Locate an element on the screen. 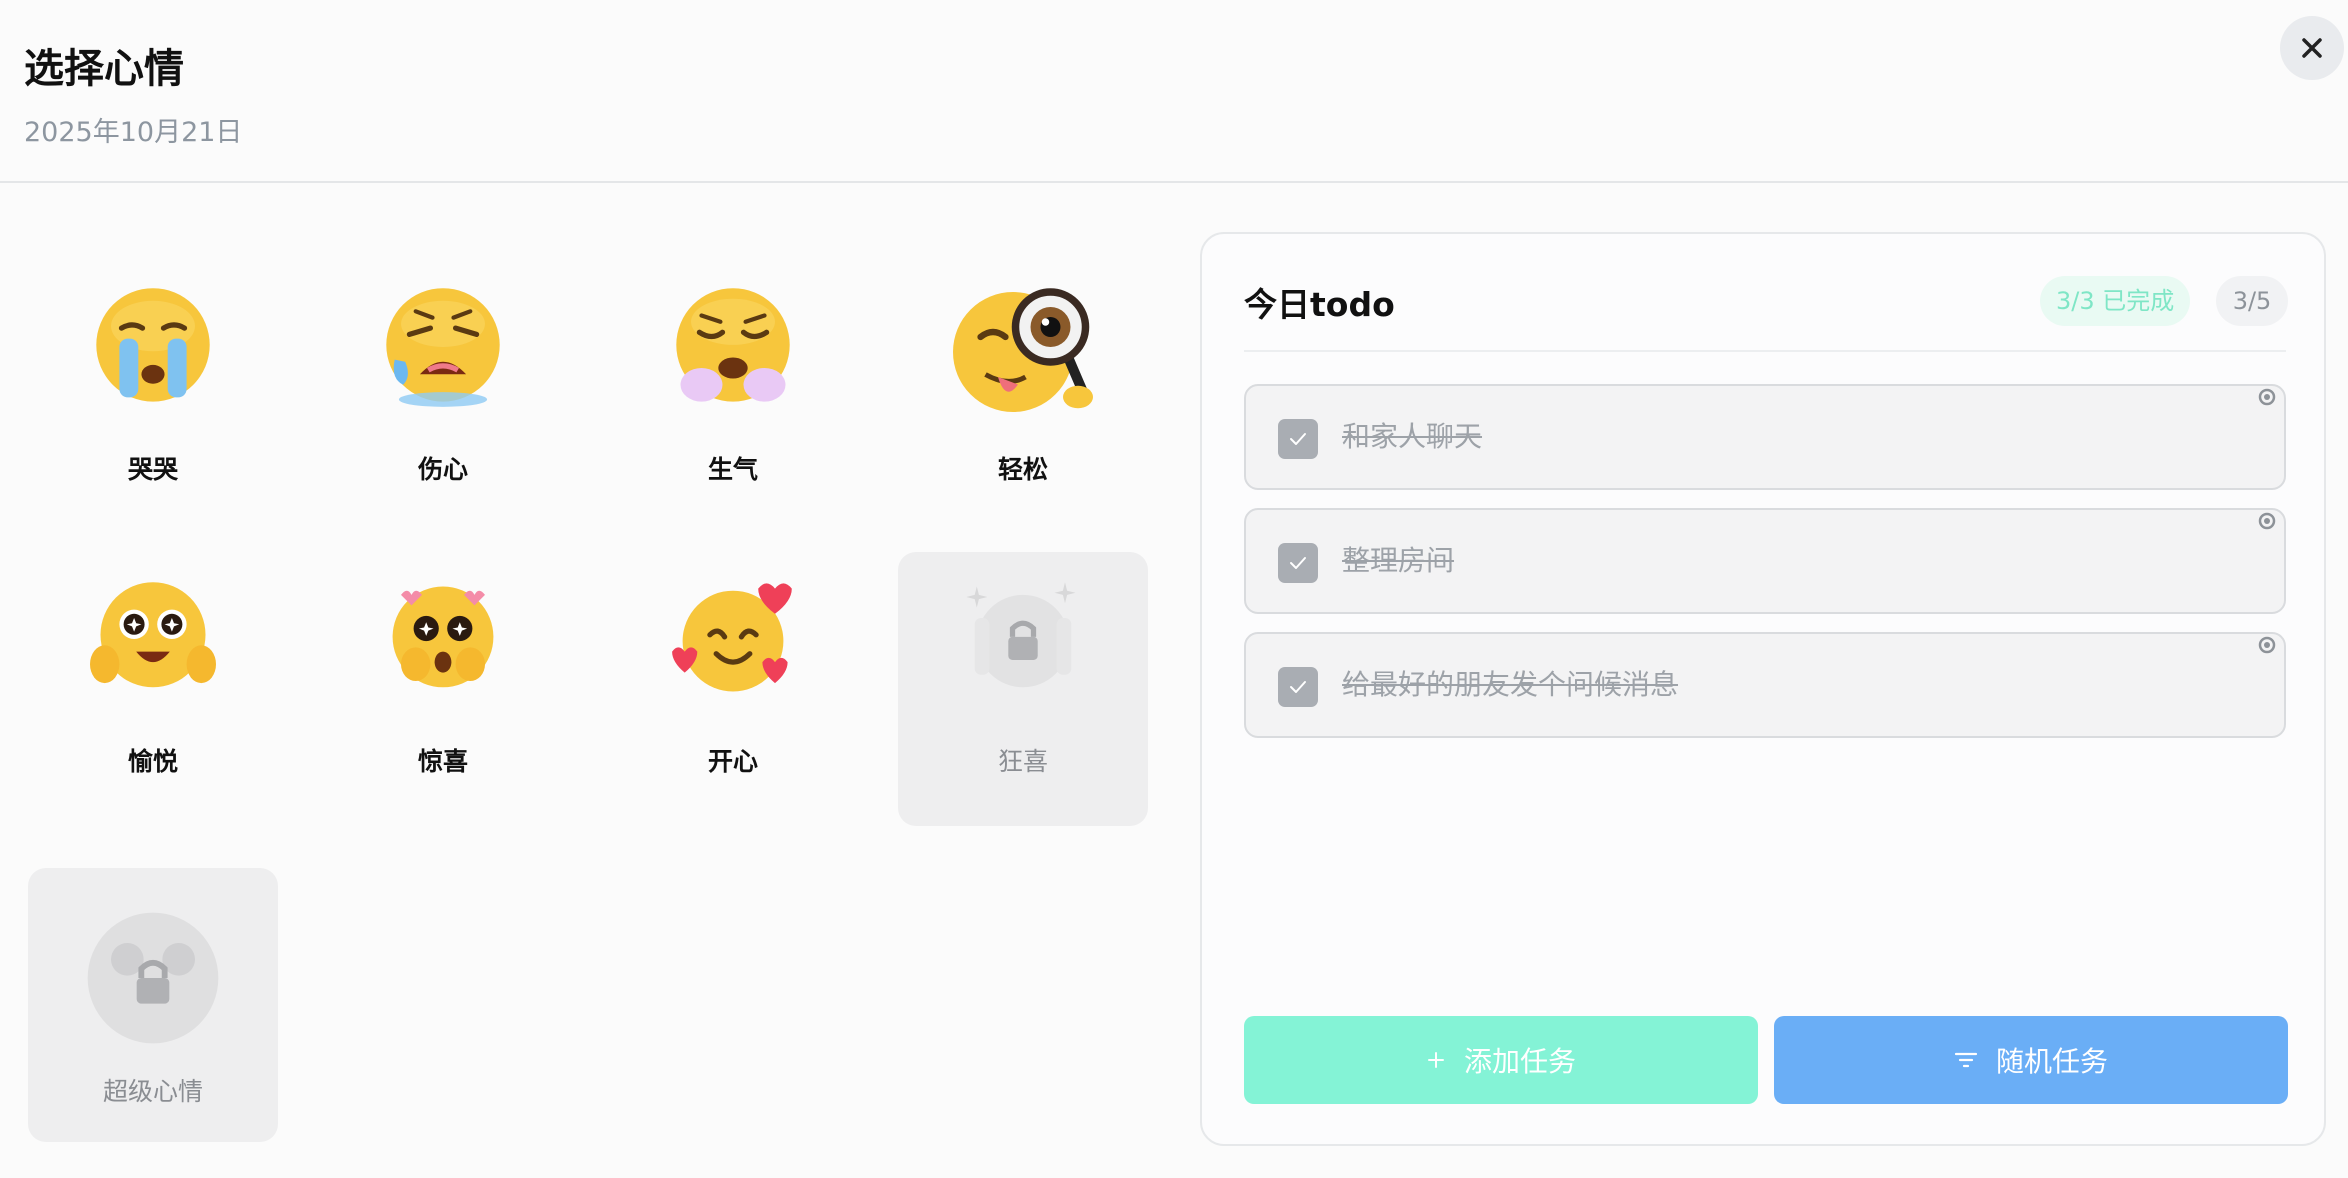 This screenshot has width=2348, height=1178. mood-option-happy: 开心 is located at coordinates (733, 689).